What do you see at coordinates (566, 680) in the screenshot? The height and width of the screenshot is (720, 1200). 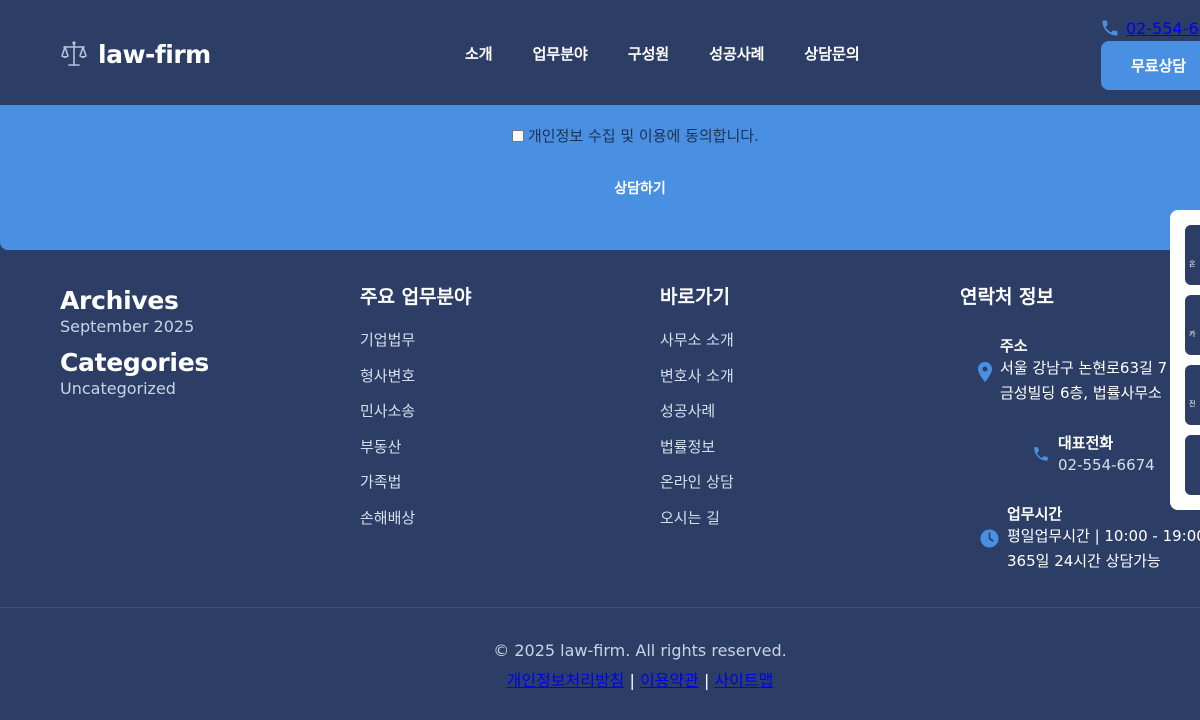 I see `privacy-policy-link: 개인정보처리방침` at bounding box center [566, 680].